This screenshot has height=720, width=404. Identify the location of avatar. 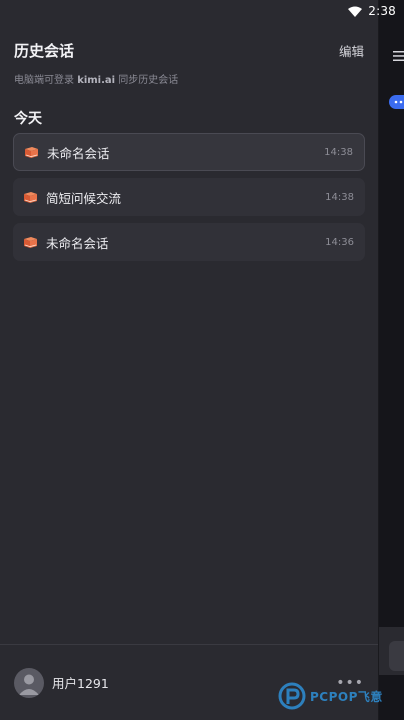
(29, 682).